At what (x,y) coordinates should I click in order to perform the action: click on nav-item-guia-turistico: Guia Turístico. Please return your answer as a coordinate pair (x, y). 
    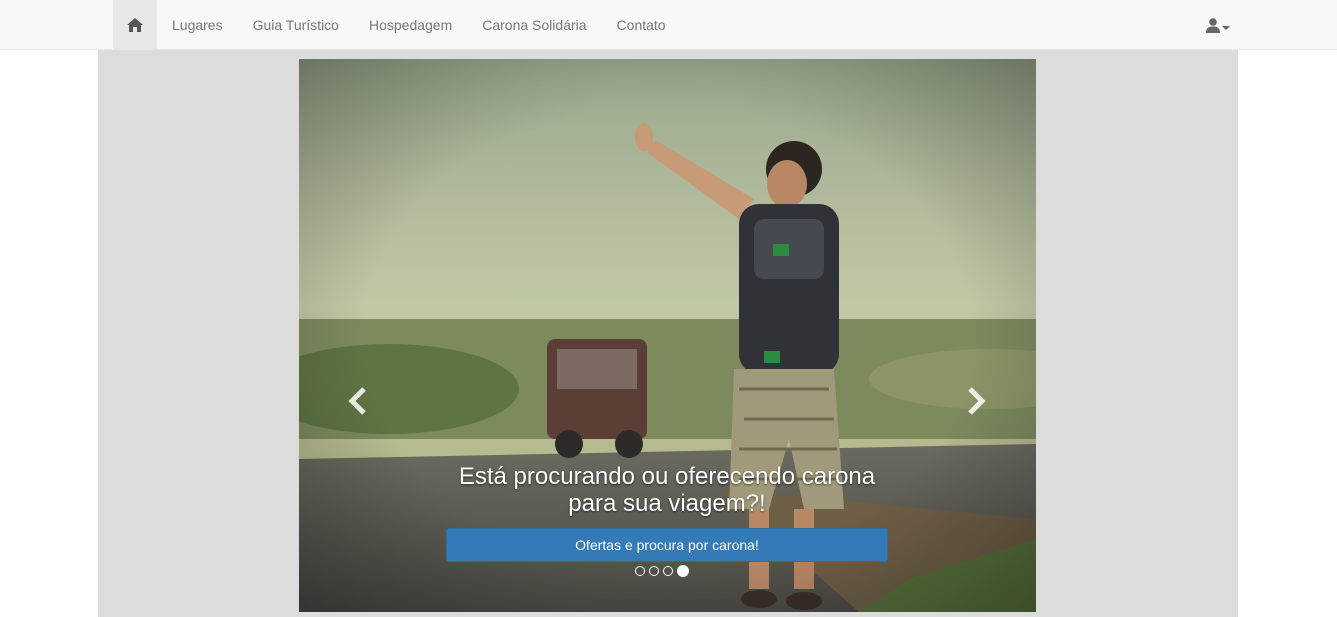
    Looking at the image, I should click on (296, 24).